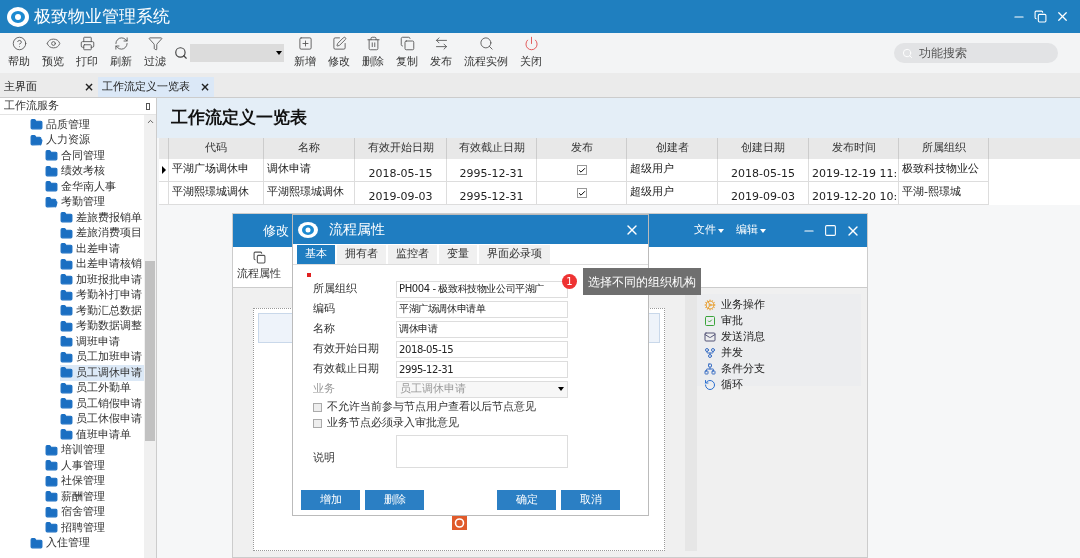  Describe the element at coordinates (102, 419) in the screenshot. I see `tree-item: 员工休假申请` at that location.